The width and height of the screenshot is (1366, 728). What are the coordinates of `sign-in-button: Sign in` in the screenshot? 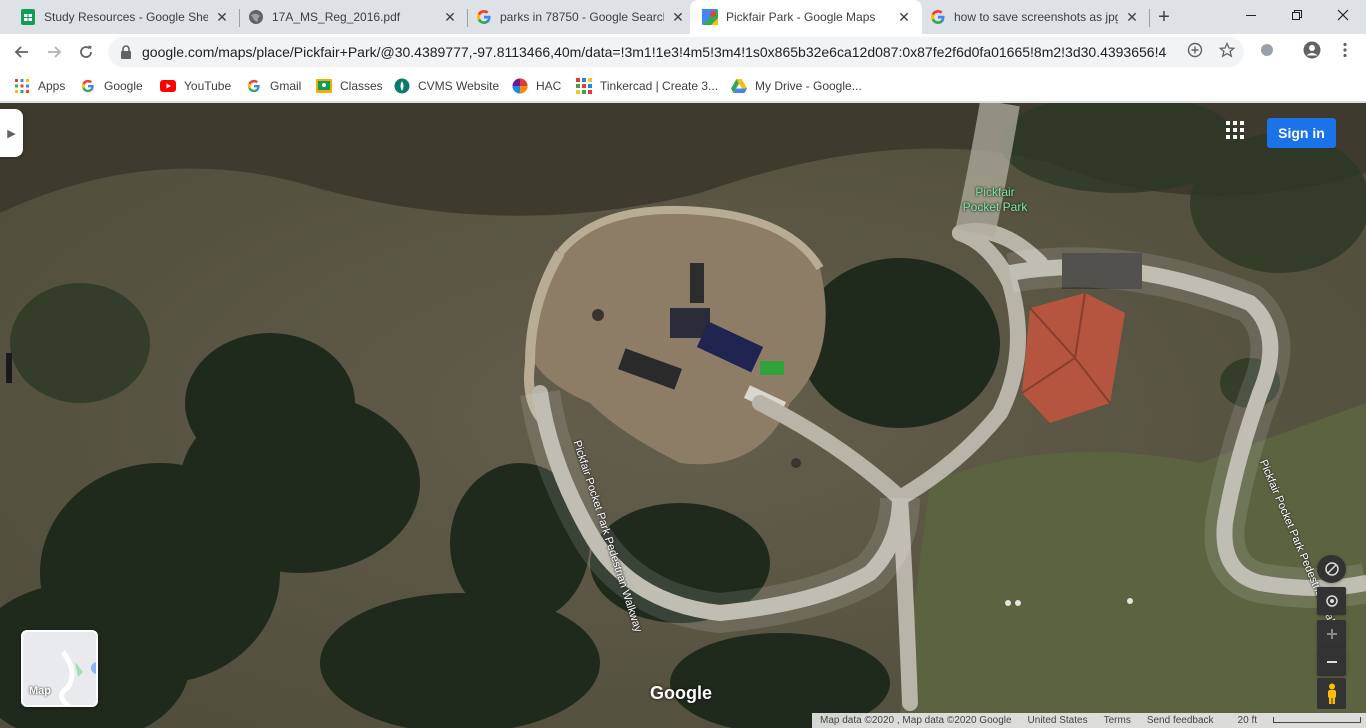 It's located at (1301, 133).